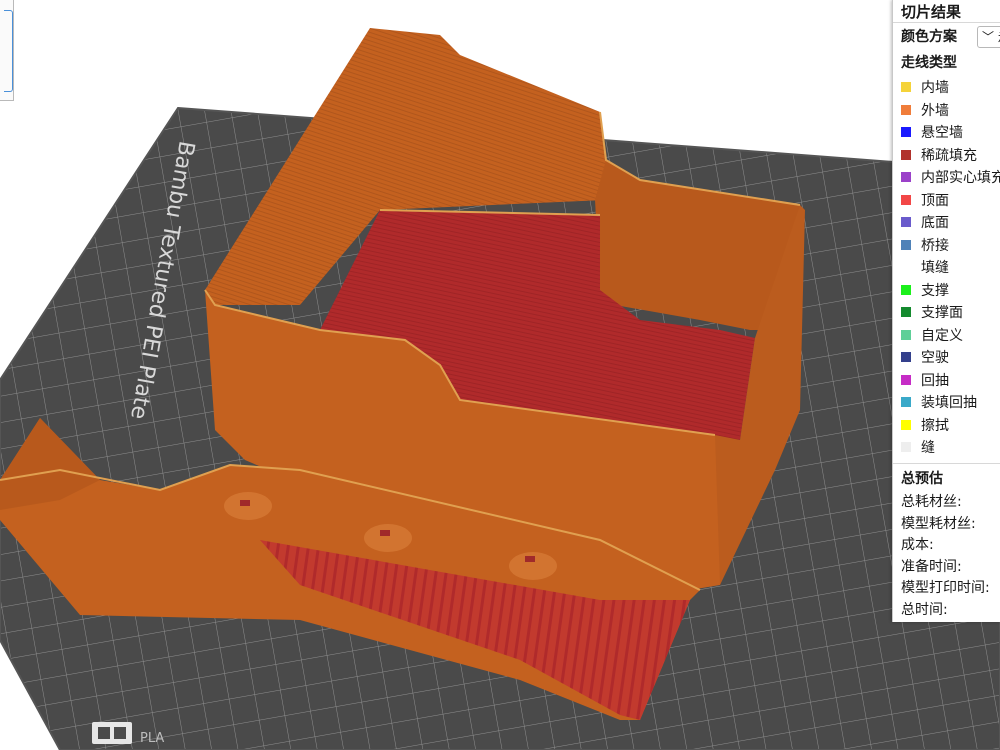  I want to click on legend-item: 支撑, so click(950, 290).